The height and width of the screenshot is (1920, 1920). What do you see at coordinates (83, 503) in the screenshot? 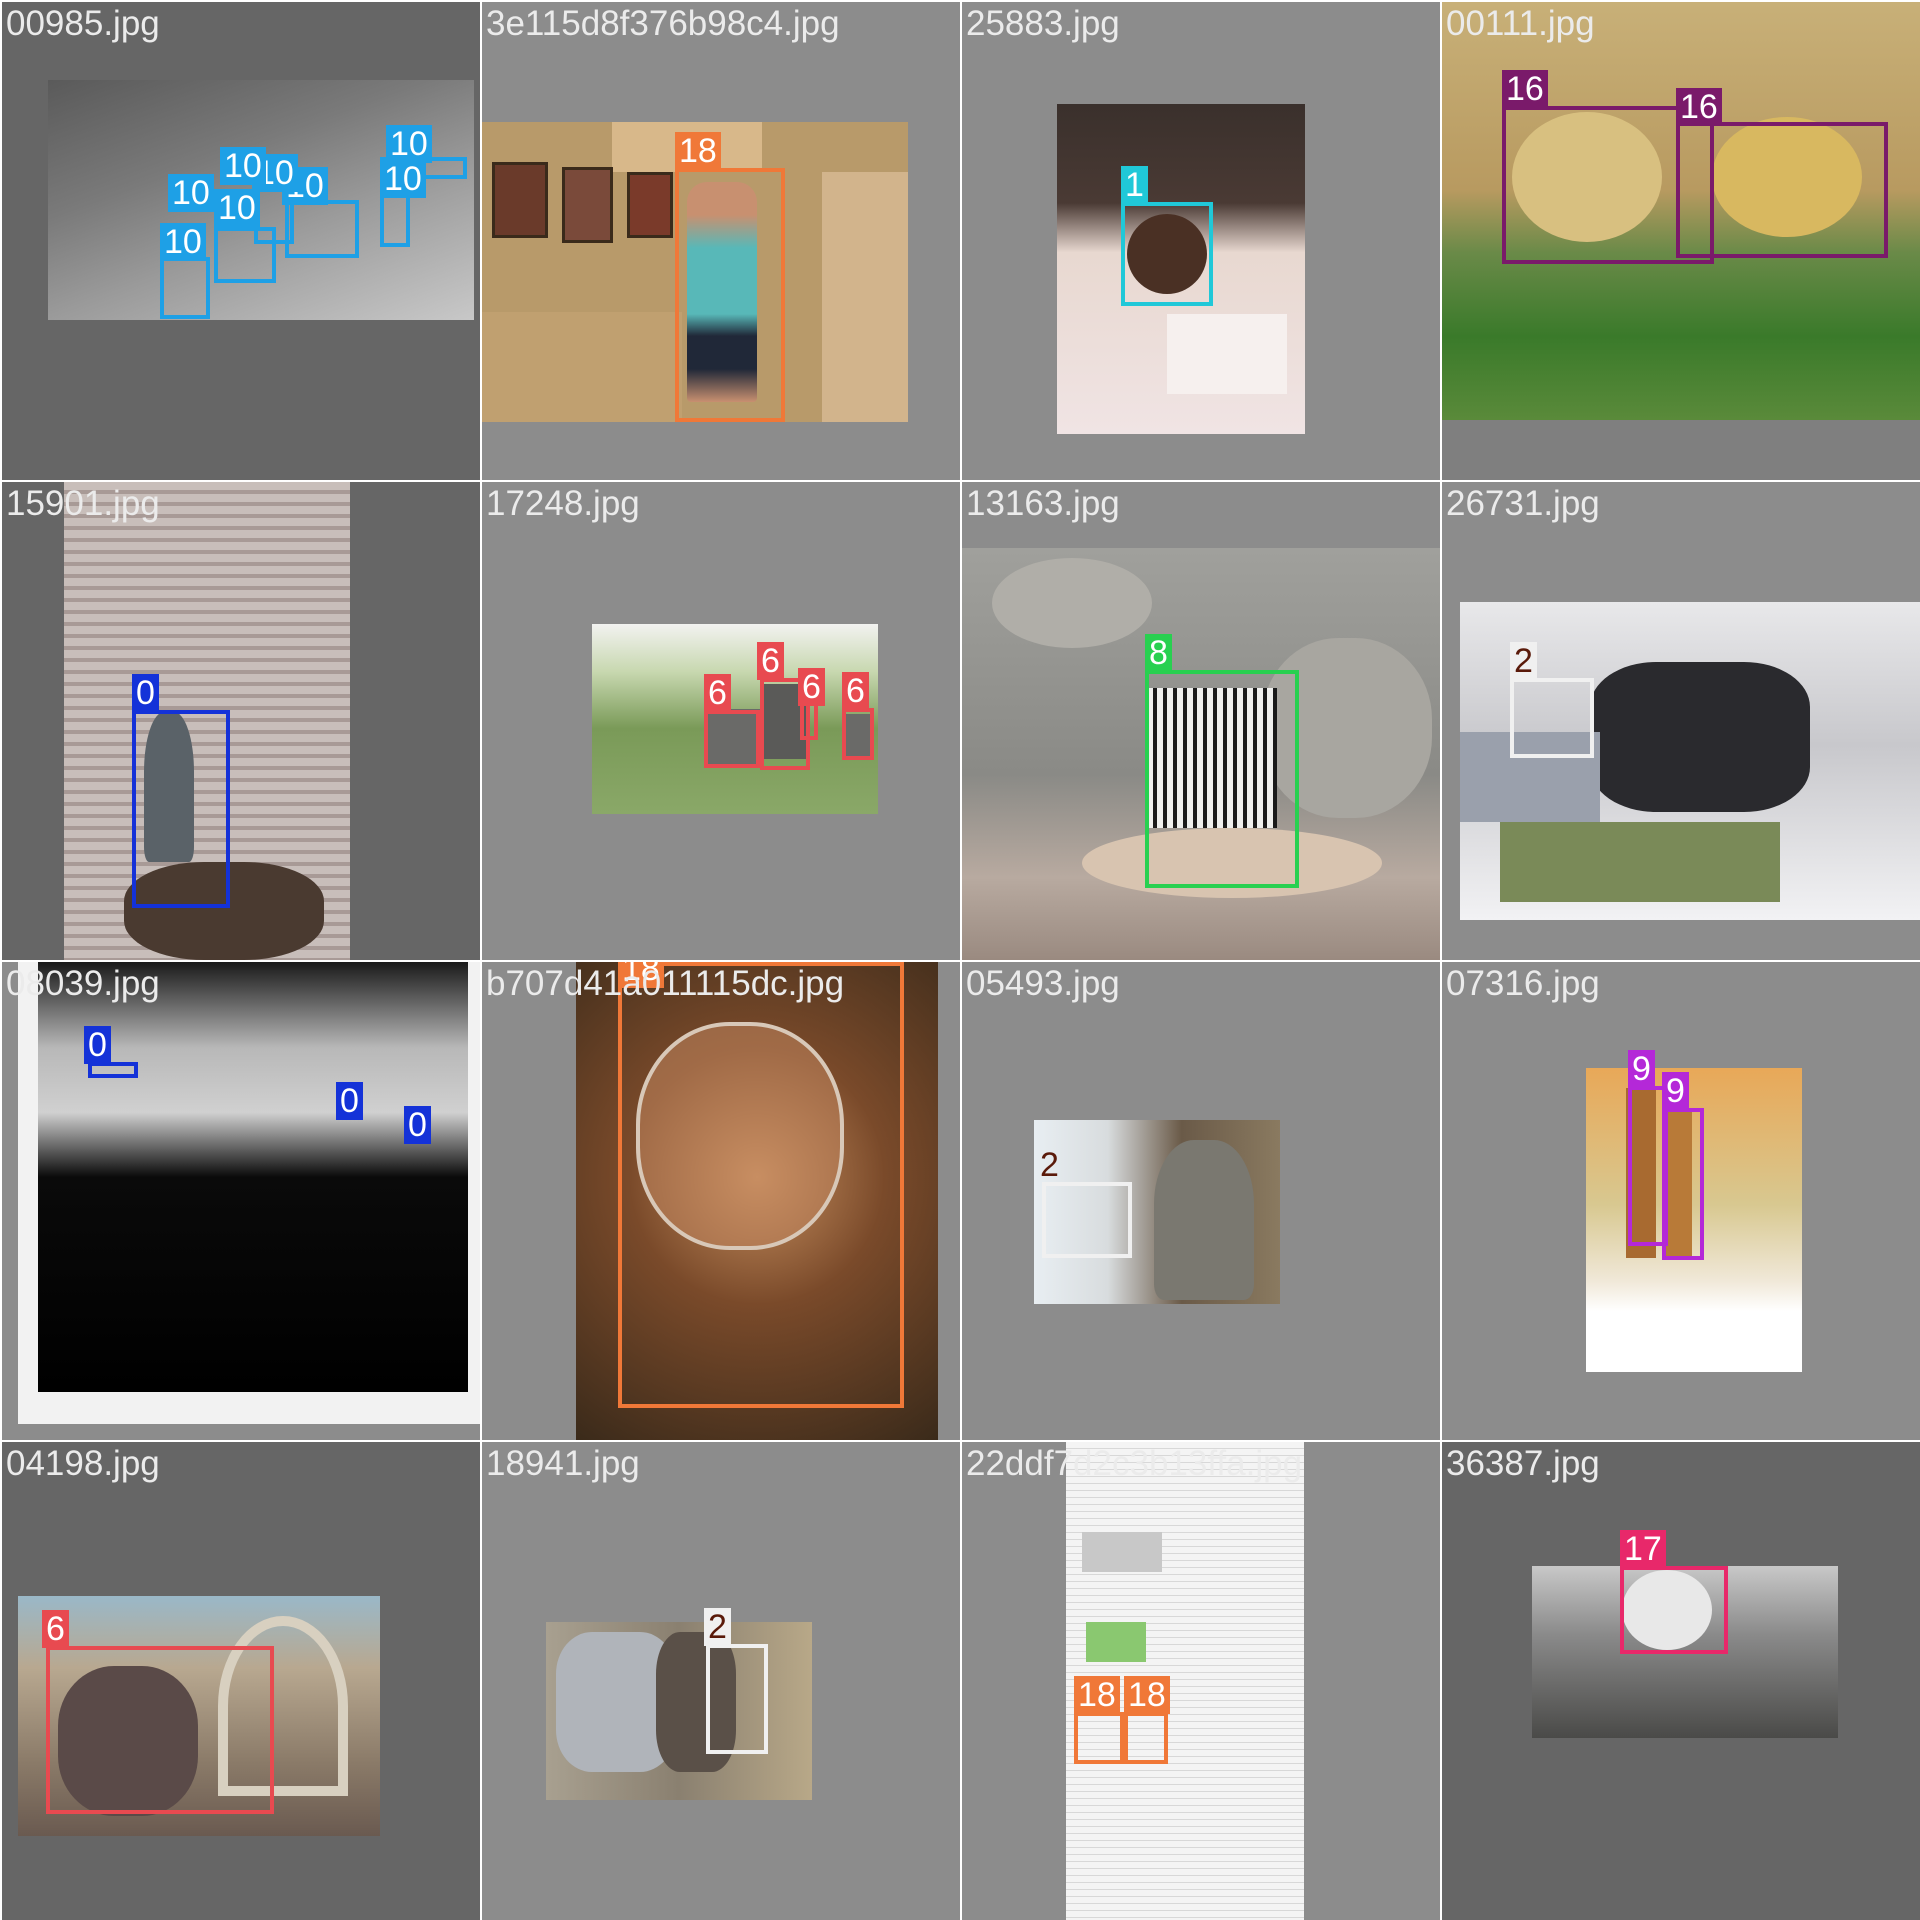
I see `file-name: 15901.jpg` at bounding box center [83, 503].